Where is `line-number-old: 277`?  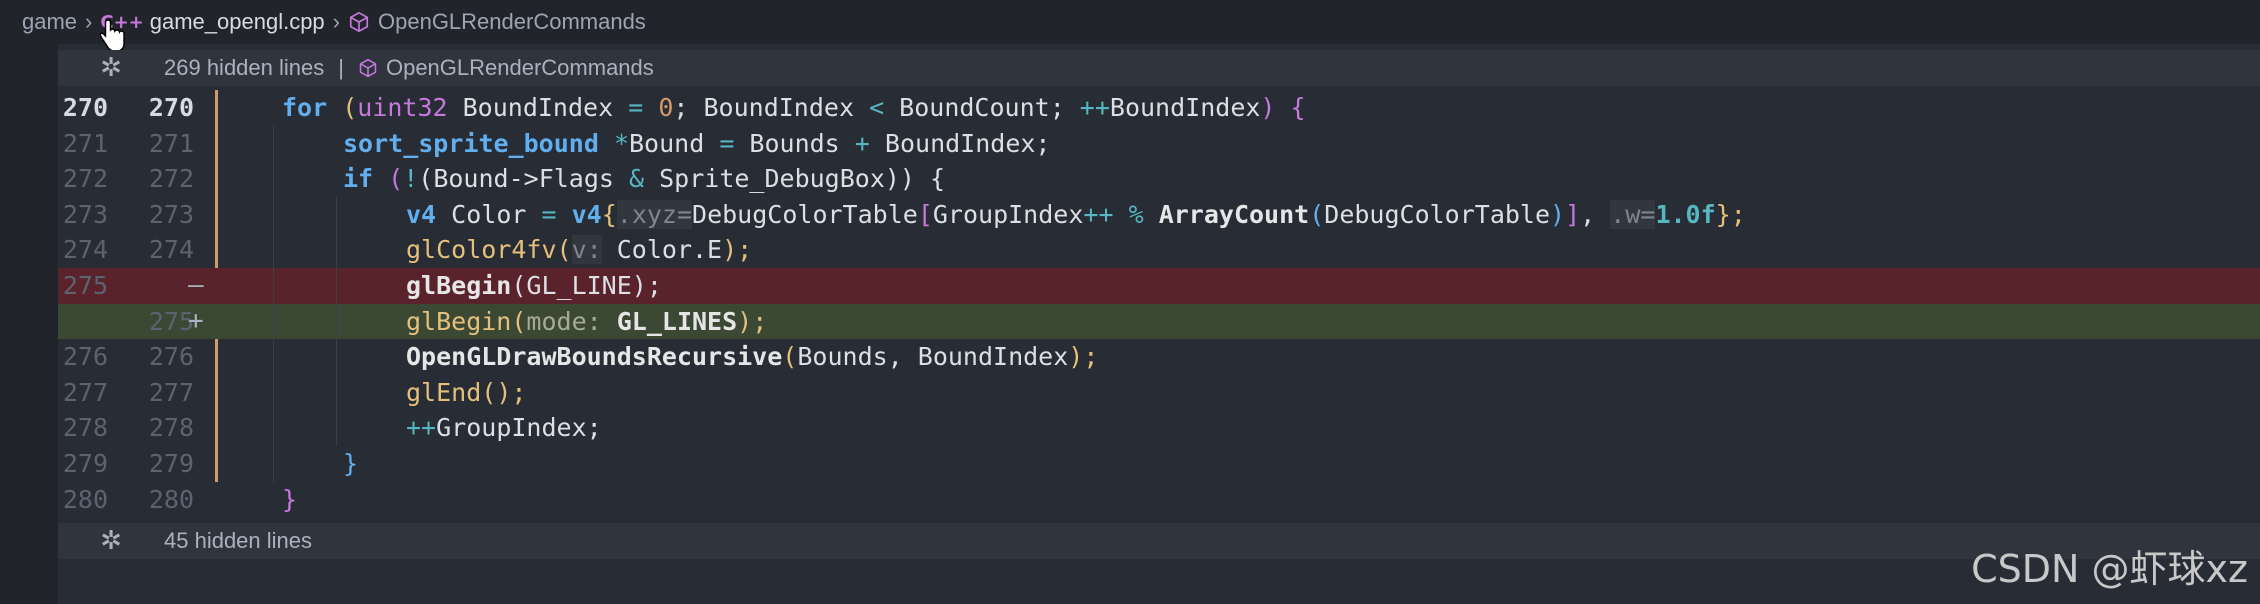
line-number-old: 277 is located at coordinates (85, 392).